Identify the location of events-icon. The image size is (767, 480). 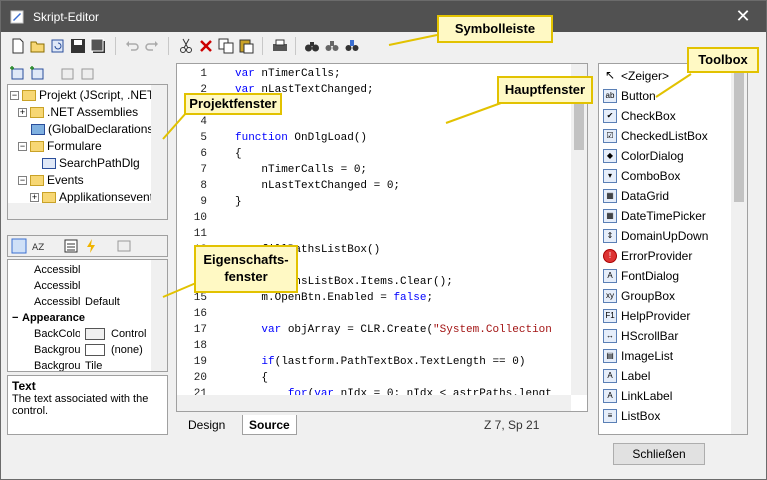
(91, 246).